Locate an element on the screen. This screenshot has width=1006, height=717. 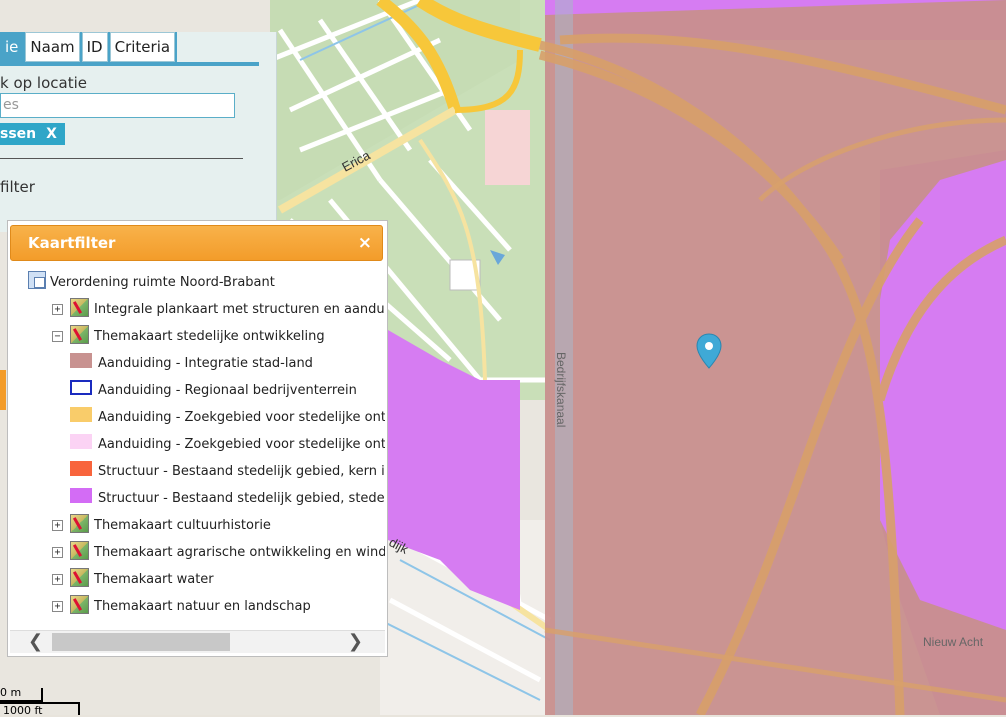
scale-tick-metric is located at coordinates (42, 695).